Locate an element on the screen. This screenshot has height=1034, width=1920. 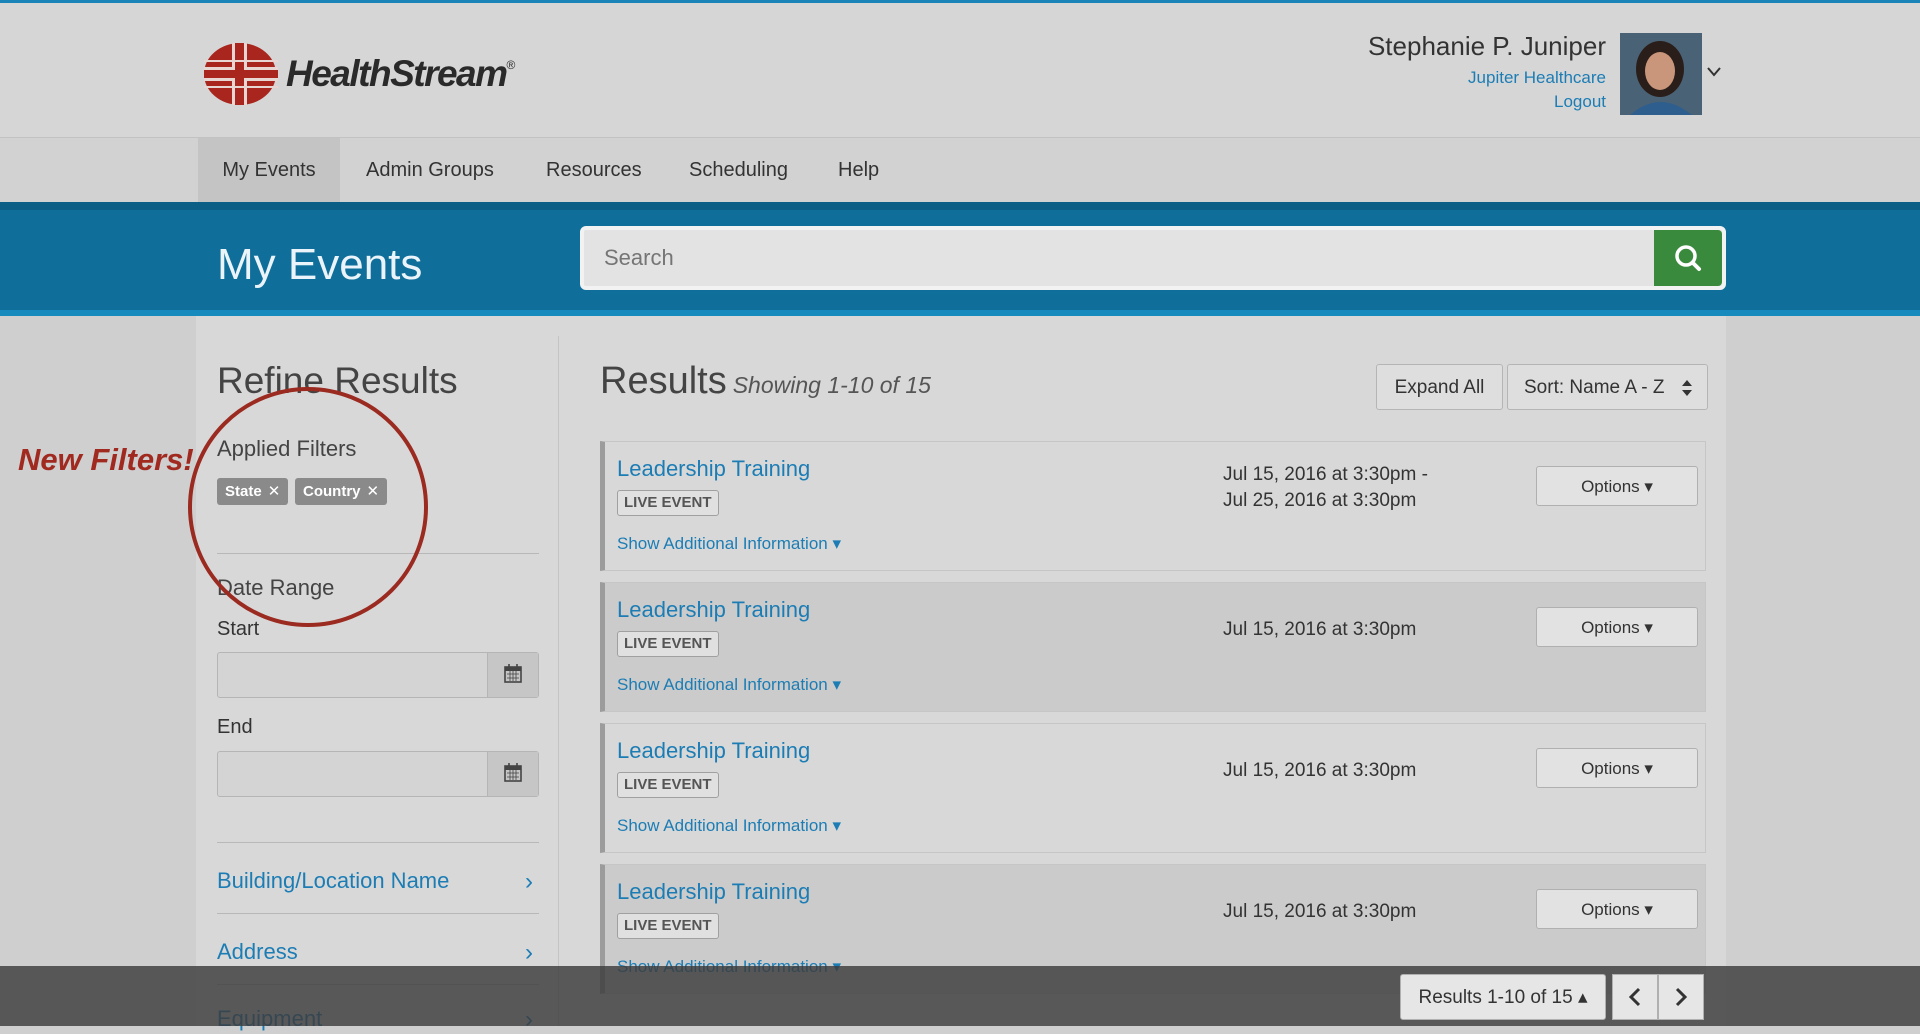
organization-link: Jupiter Healthcare is located at coordinates (1487, 78).